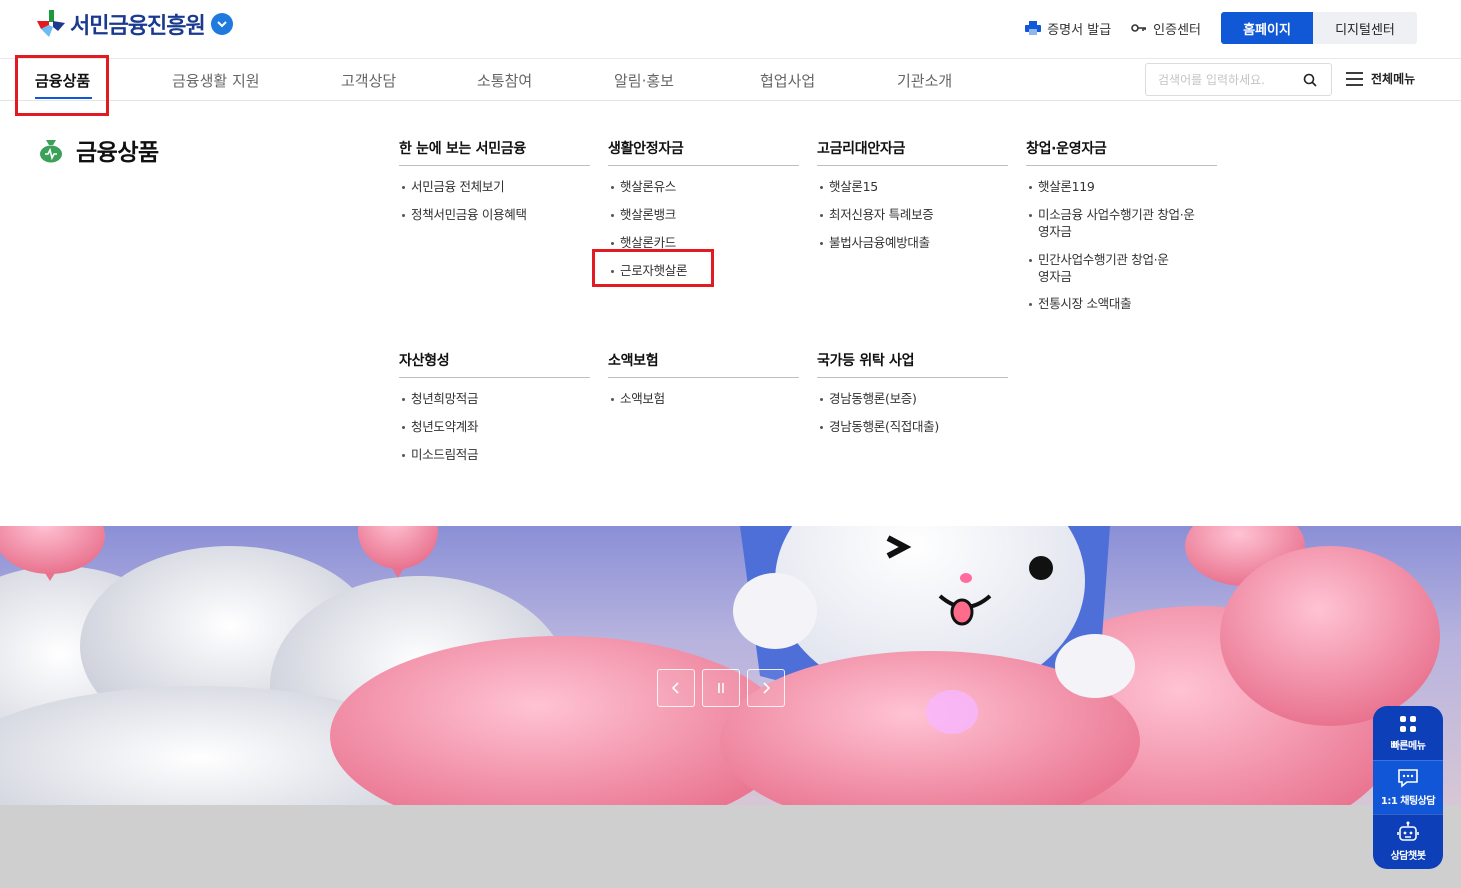 The width and height of the screenshot is (1461, 888). Describe the element at coordinates (1310, 80) in the screenshot. I see `search-icon` at that location.